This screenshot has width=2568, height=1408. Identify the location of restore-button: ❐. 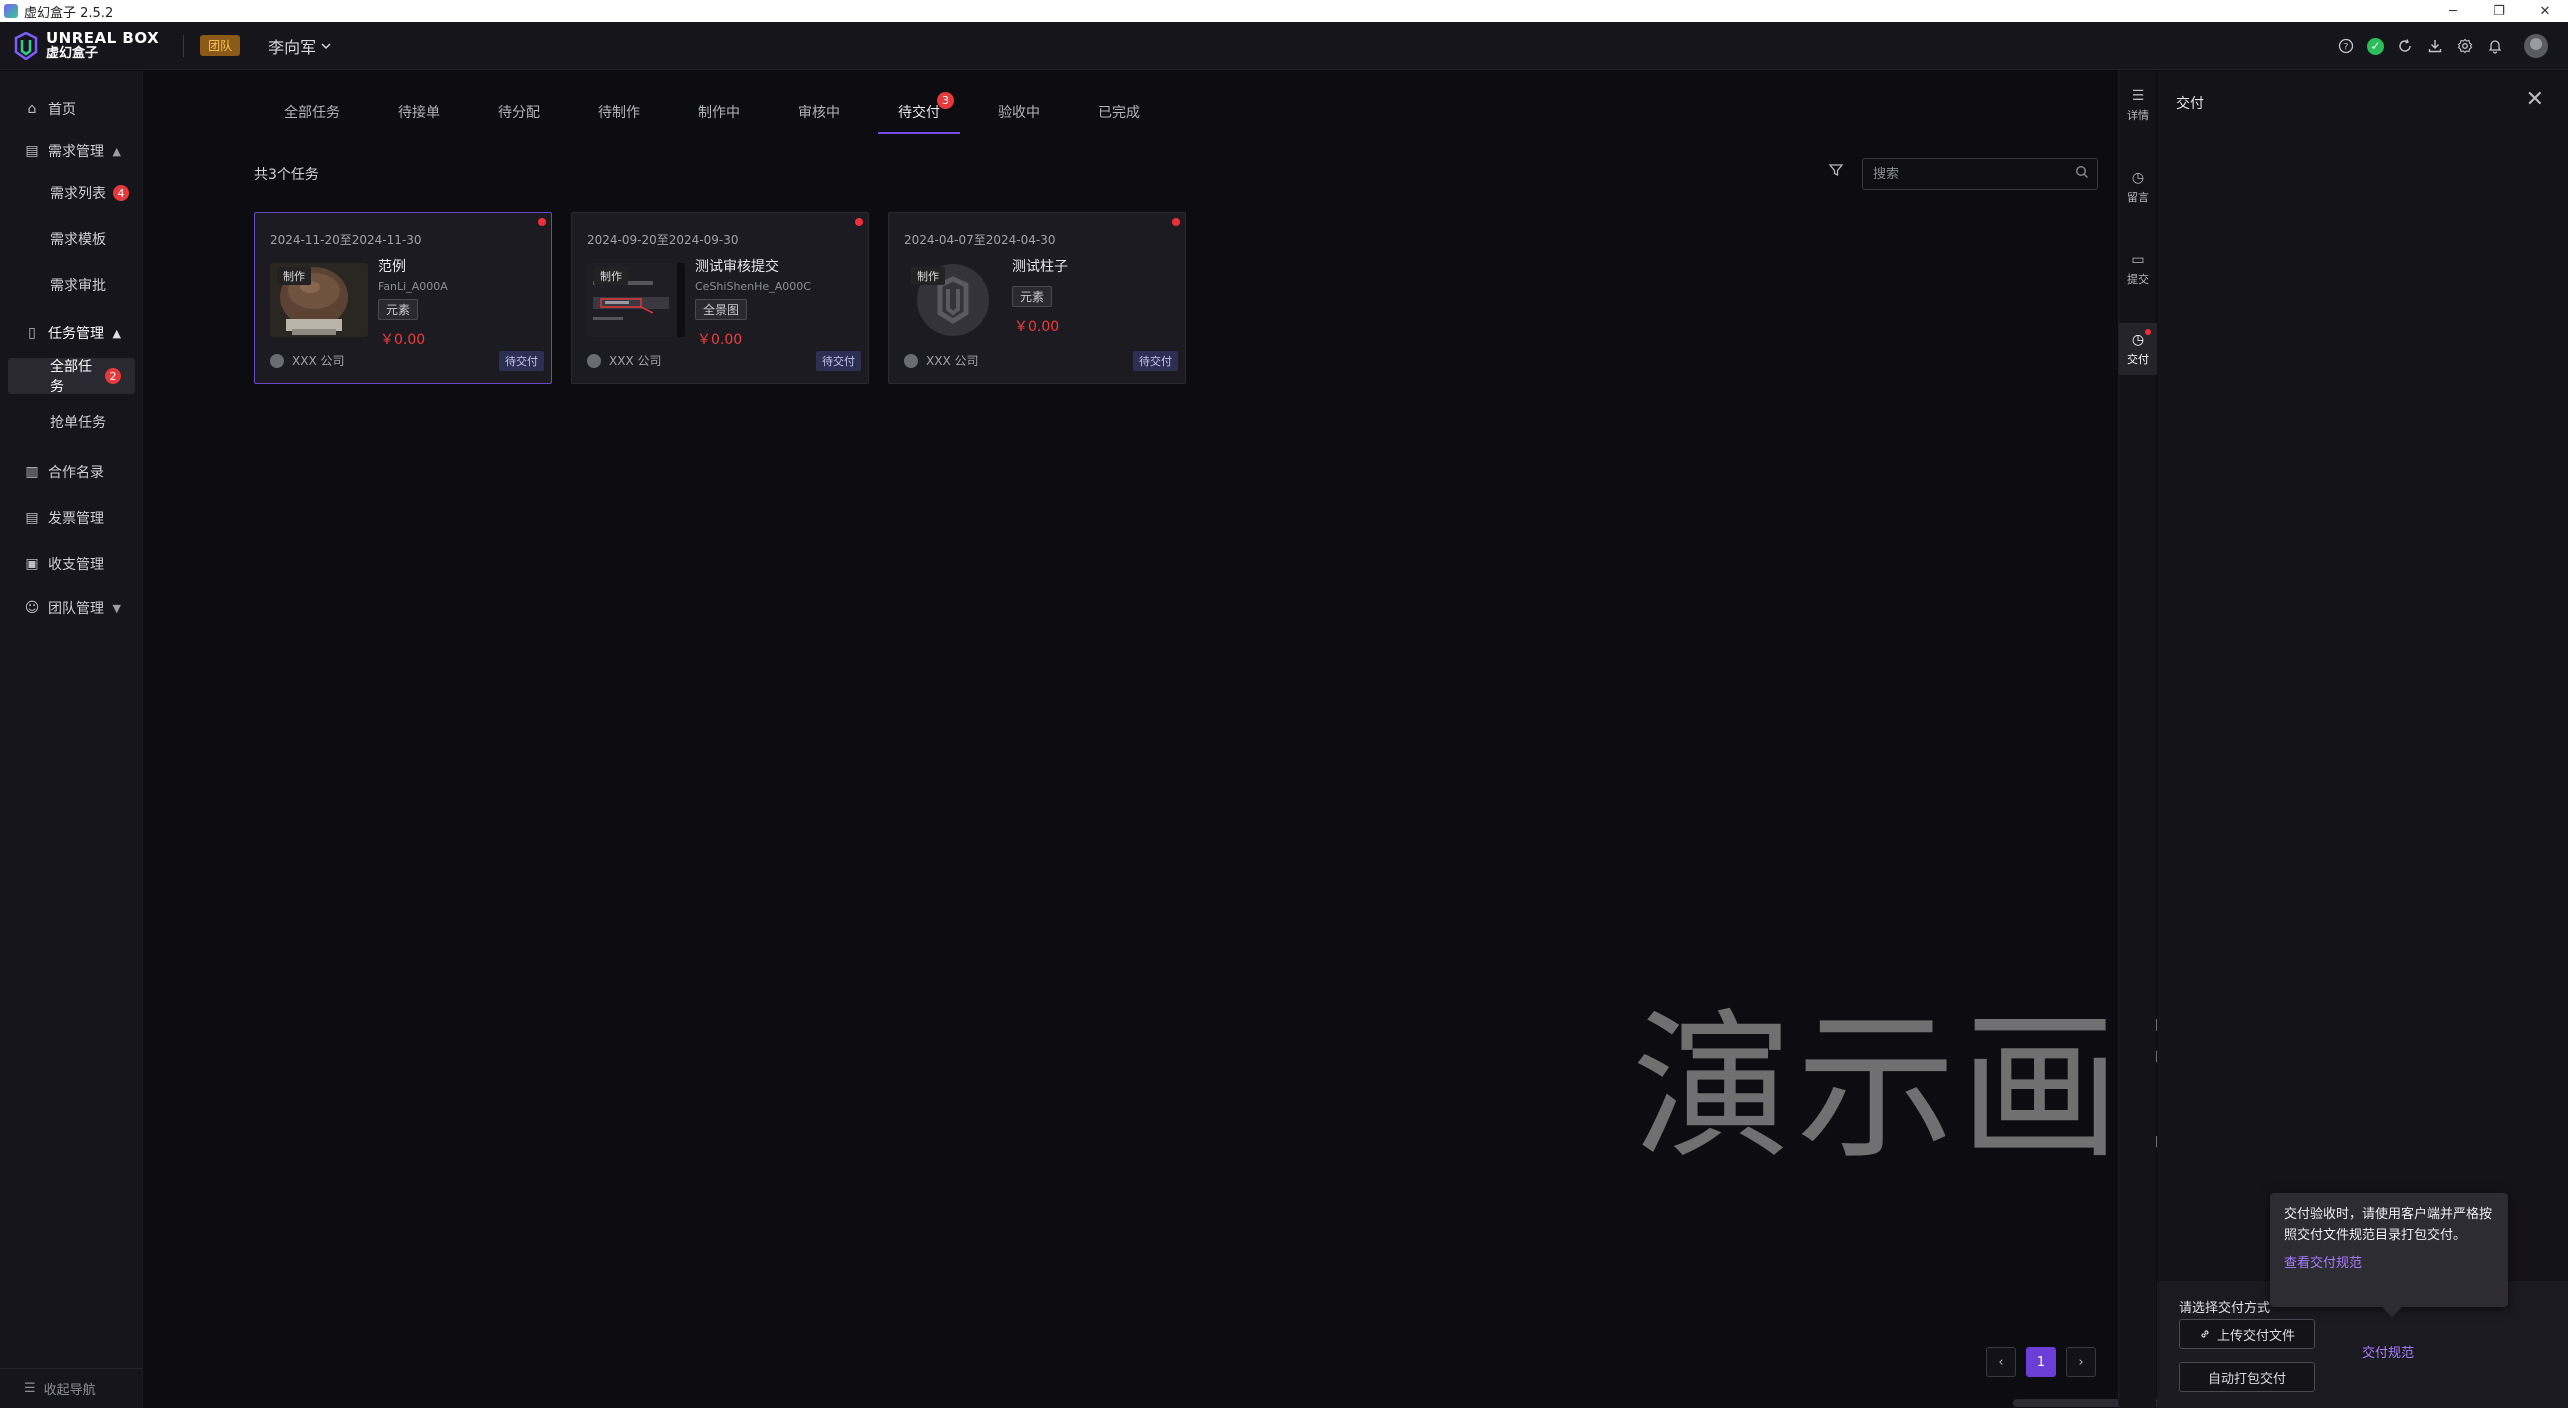
(2499, 11).